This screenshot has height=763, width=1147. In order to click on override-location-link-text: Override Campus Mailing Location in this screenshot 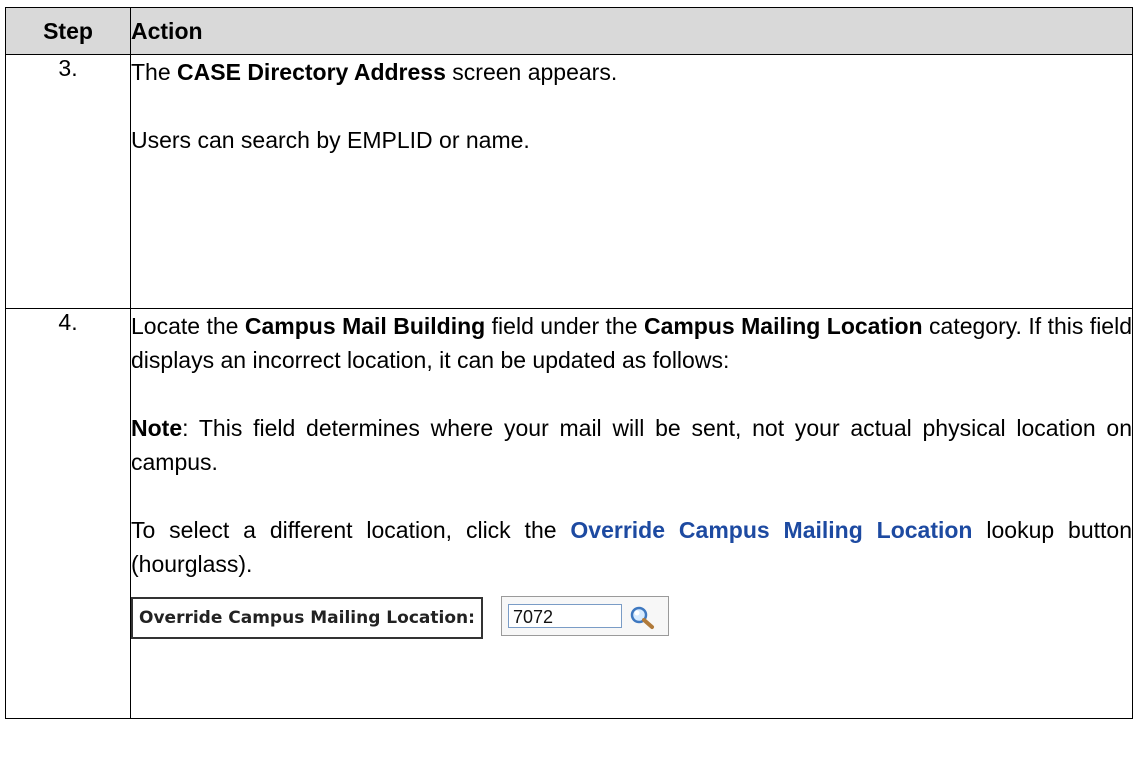, I will do `click(771, 530)`.